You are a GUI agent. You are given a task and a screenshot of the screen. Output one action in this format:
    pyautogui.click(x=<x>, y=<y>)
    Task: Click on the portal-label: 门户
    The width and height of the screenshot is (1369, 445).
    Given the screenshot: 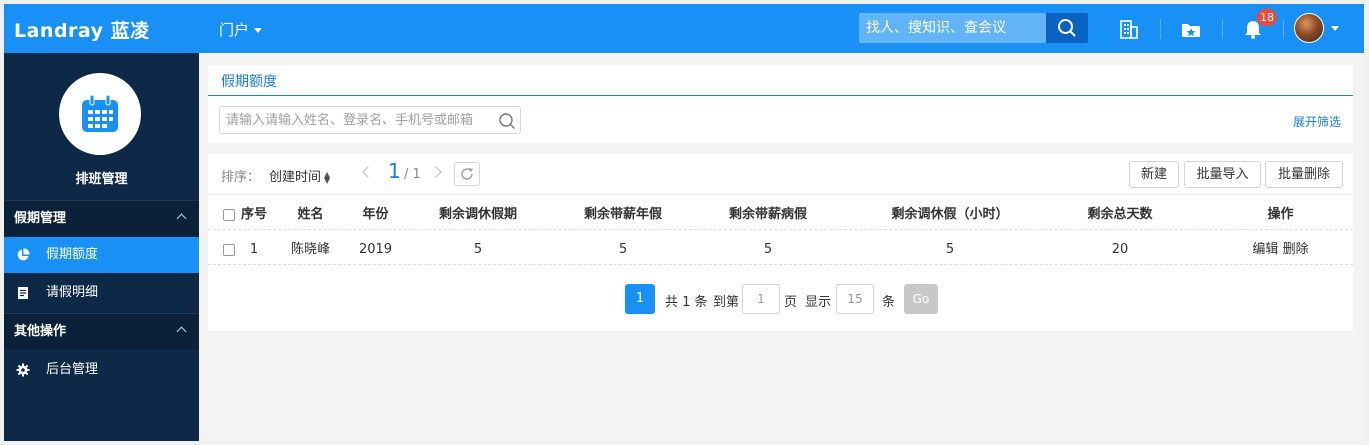 What is the action you would take?
    pyautogui.click(x=234, y=30)
    